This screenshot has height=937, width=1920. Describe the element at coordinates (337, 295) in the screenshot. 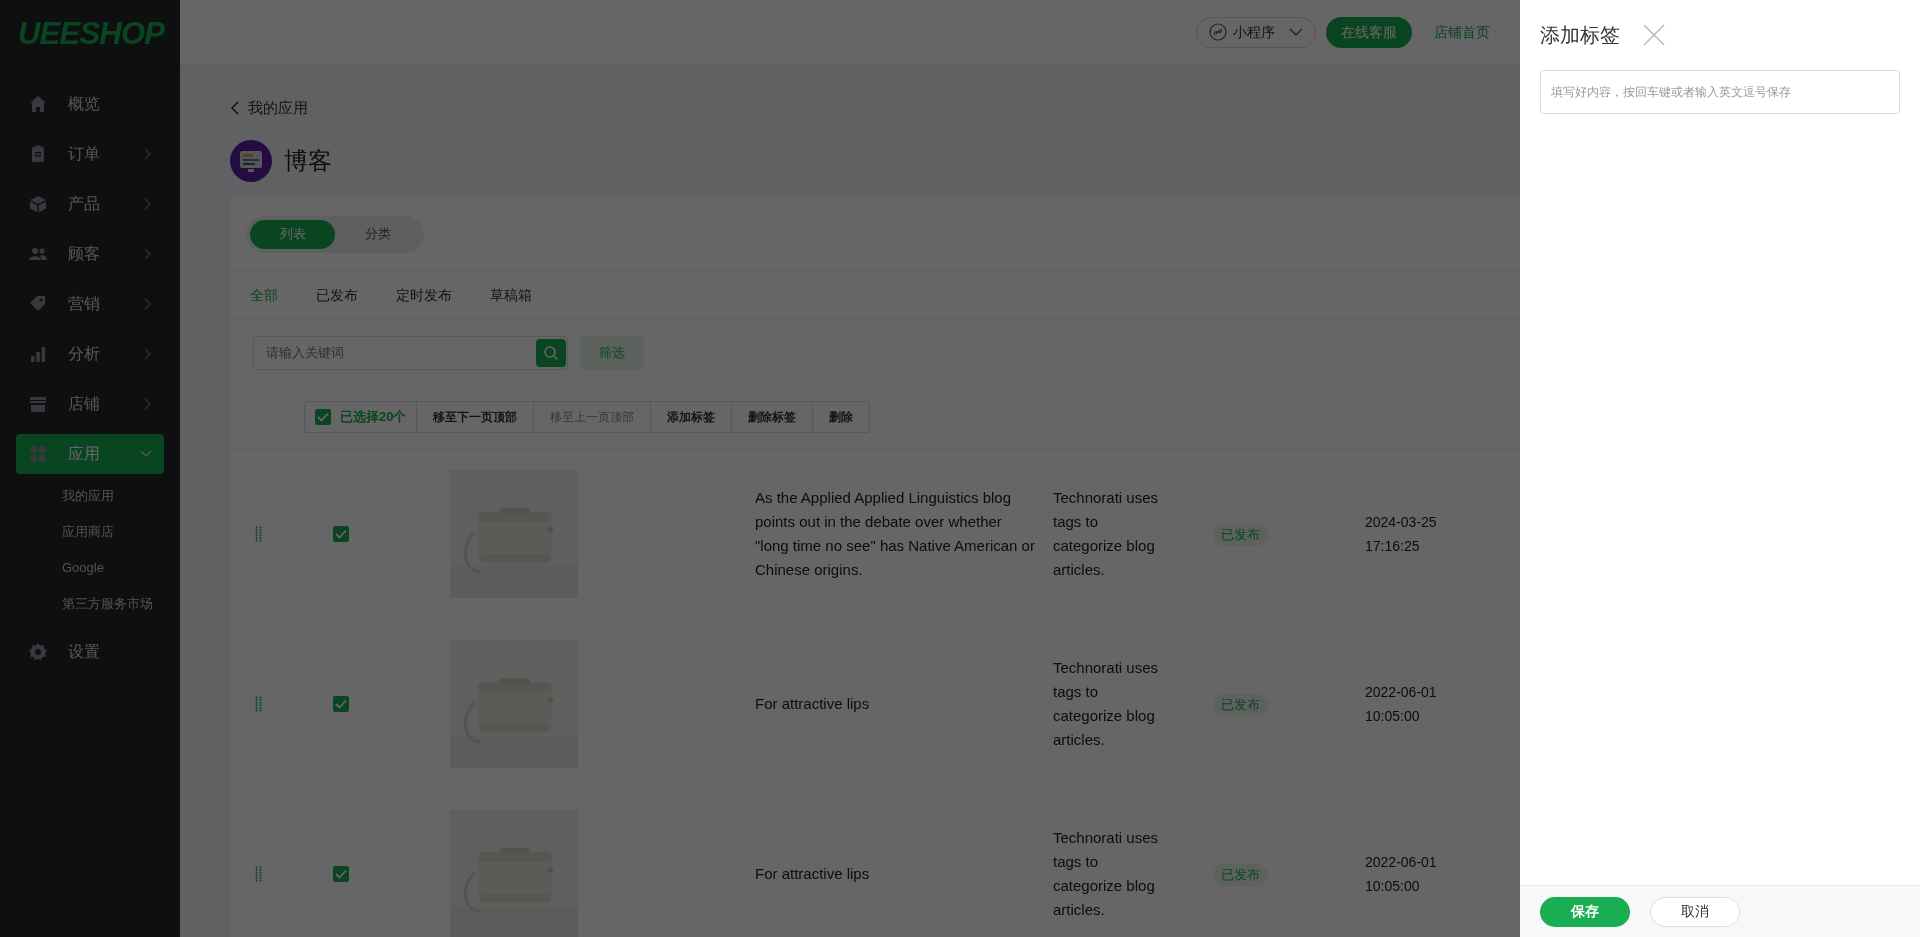

I see `status-tab: 已发布` at that location.